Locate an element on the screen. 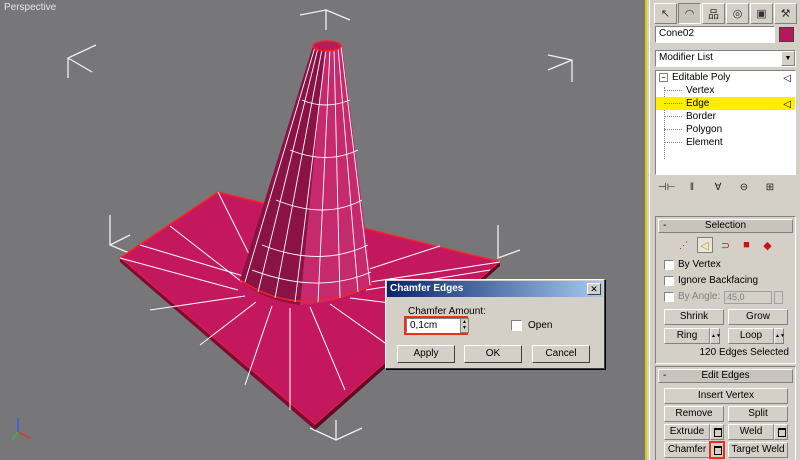 Image resolution: width=800 pixels, height=460 pixels. open-checkbox is located at coordinates (516, 325).